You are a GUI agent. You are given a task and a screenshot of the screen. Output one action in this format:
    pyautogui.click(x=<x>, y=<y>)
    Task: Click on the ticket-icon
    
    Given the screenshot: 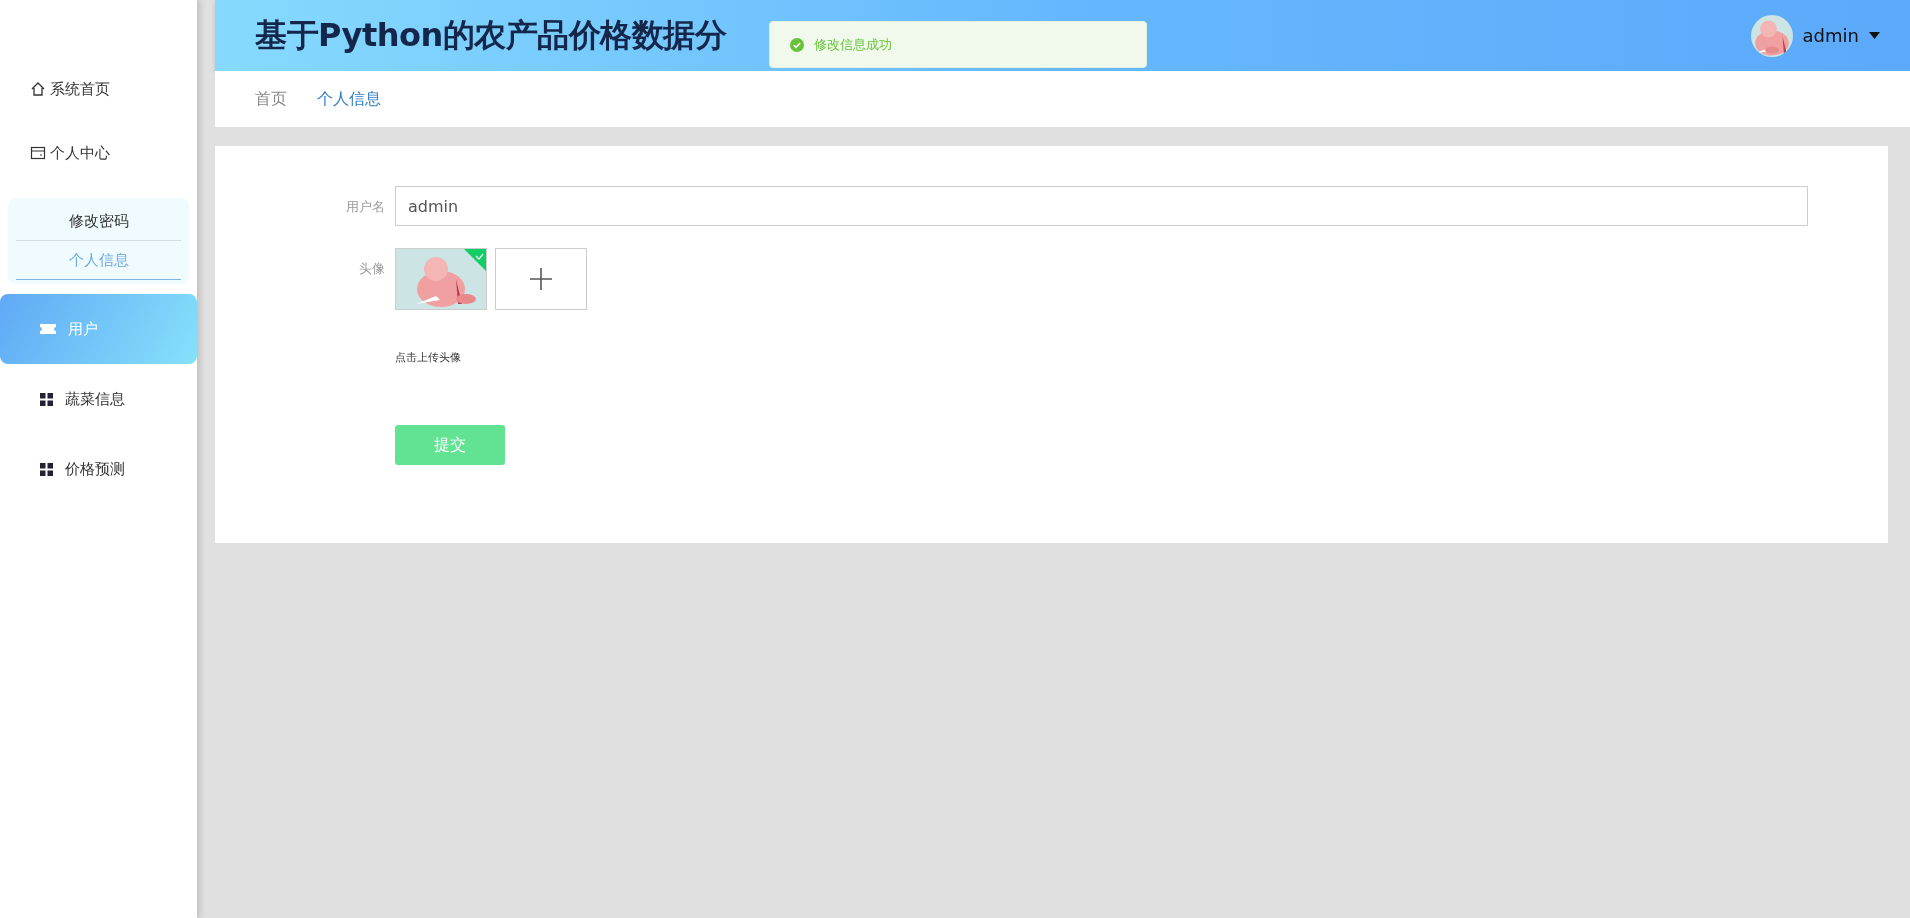 What is the action you would take?
    pyautogui.click(x=48, y=329)
    